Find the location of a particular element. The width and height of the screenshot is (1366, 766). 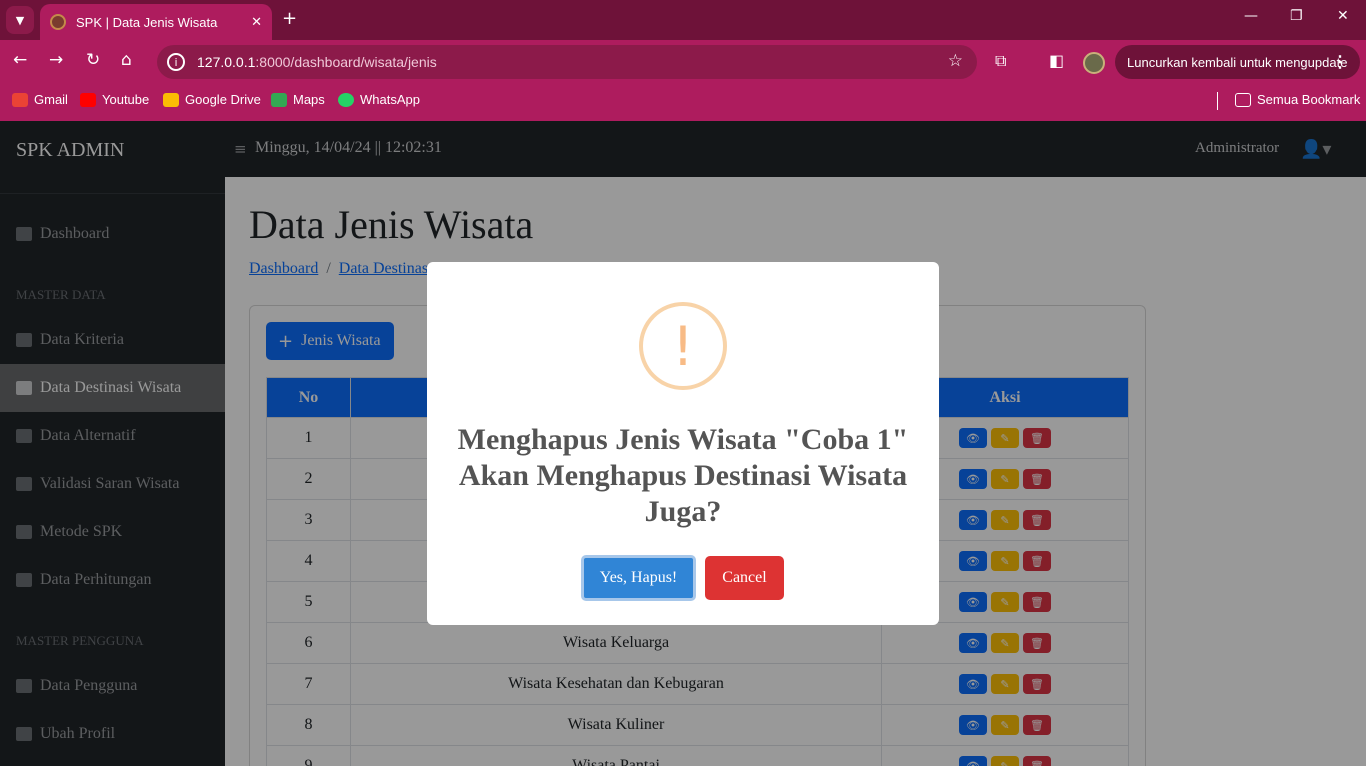

favicon-icon is located at coordinates (58, 22).